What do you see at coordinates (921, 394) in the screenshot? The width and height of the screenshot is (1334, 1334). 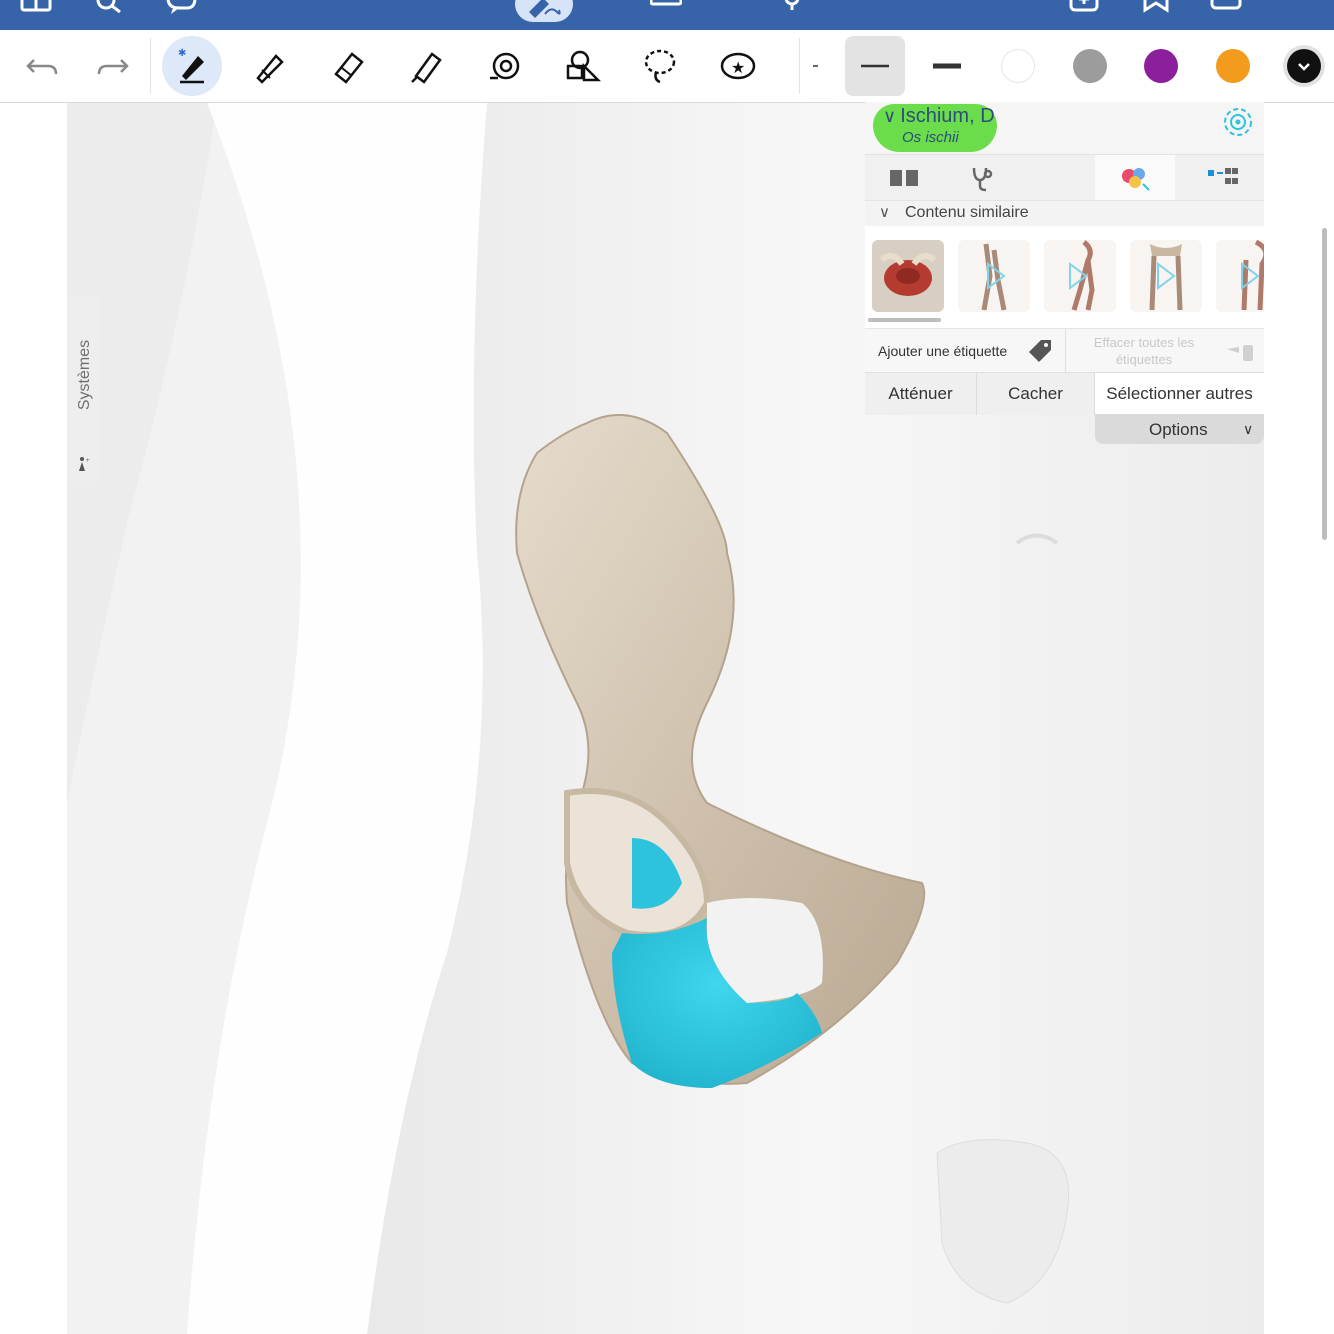 I see `fade-button: Atténuer` at bounding box center [921, 394].